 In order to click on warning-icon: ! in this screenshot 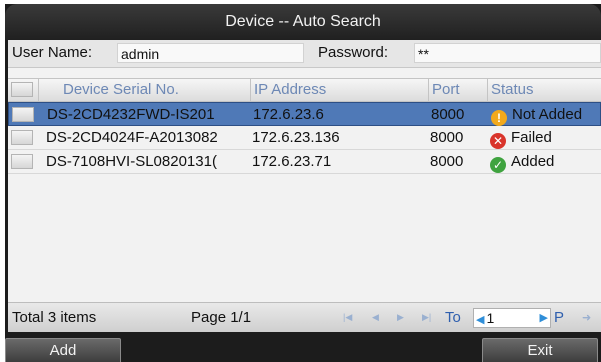, I will do `click(499, 118)`.